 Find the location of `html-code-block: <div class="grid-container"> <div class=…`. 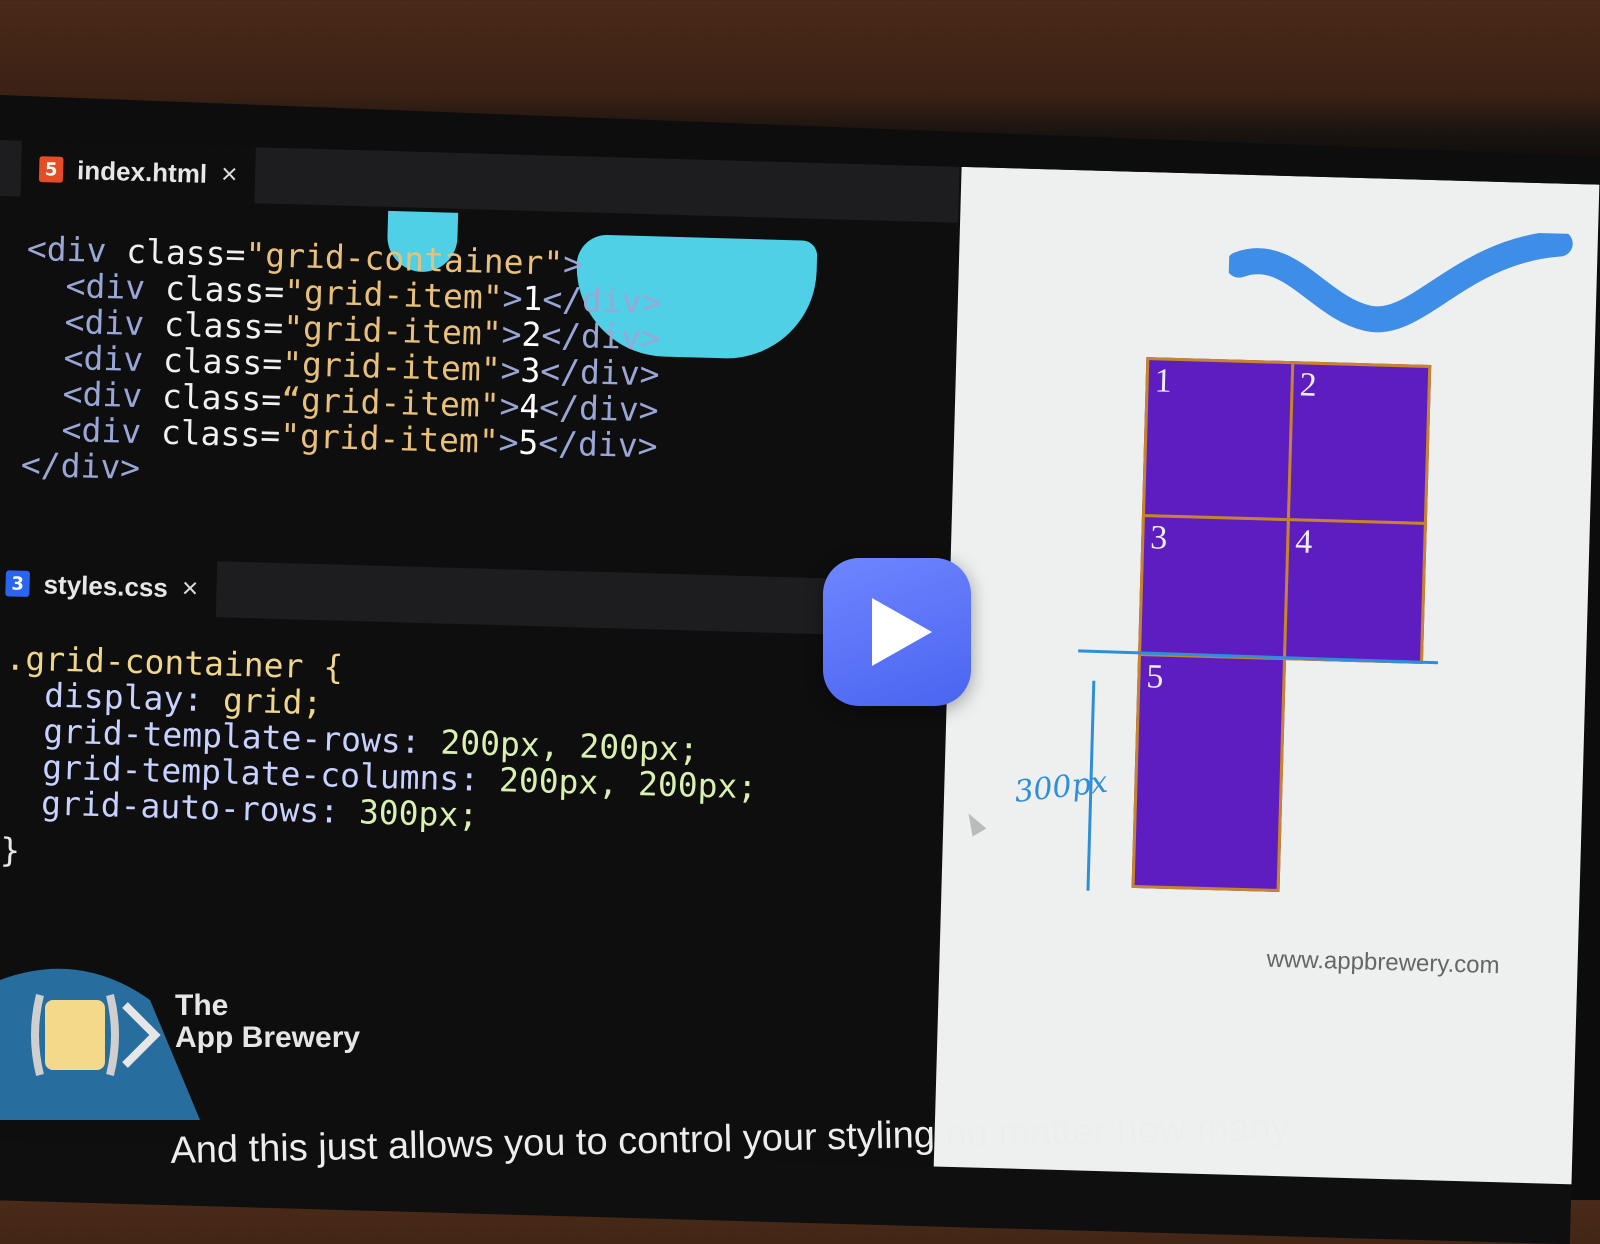

html-code-block: <div class="grid-container"> <div class=… is located at coordinates (341, 364).